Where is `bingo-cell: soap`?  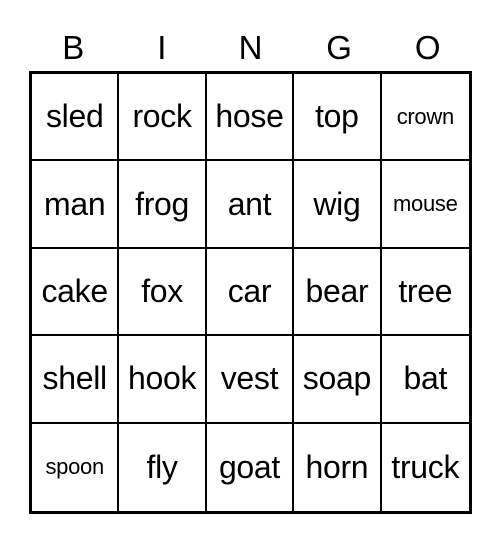
bingo-cell: soap is located at coordinates (338, 380).